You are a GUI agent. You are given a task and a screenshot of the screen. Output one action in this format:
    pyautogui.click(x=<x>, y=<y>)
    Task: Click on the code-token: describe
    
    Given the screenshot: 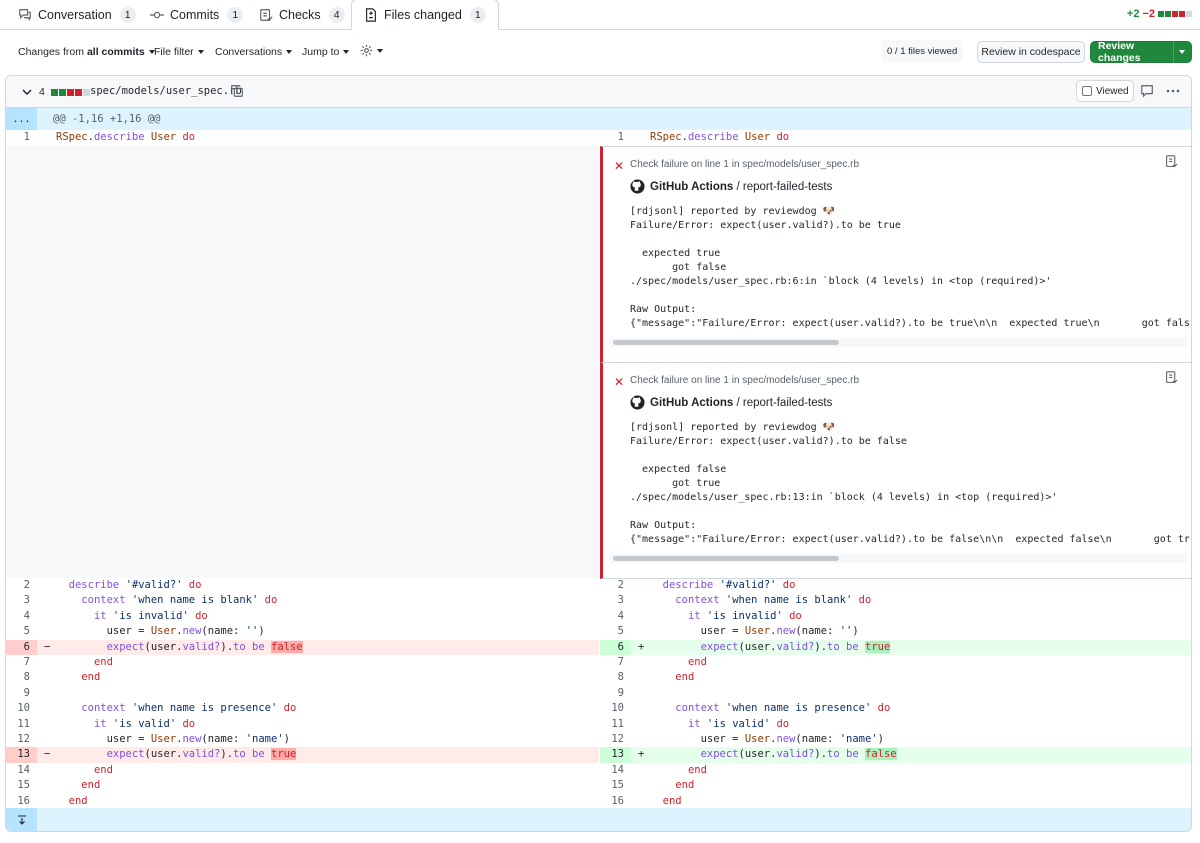 What is the action you would take?
    pyautogui.click(x=94, y=585)
    